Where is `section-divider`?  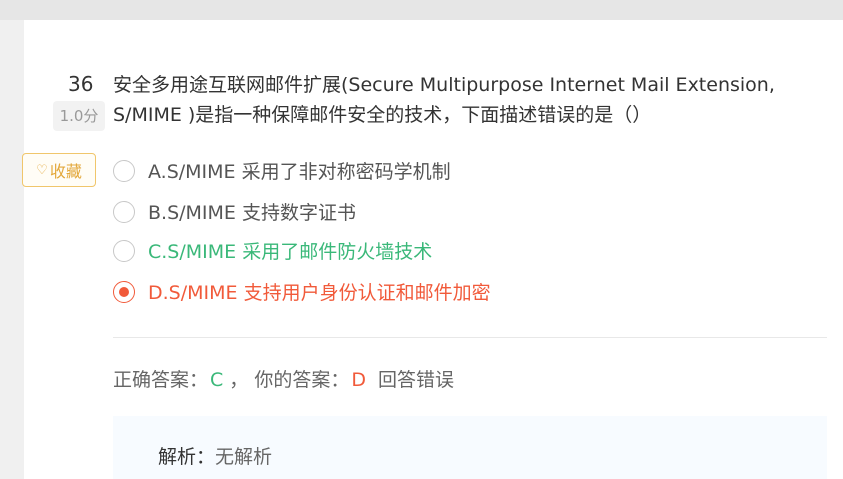
section-divider is located at coordinates (470, 337).